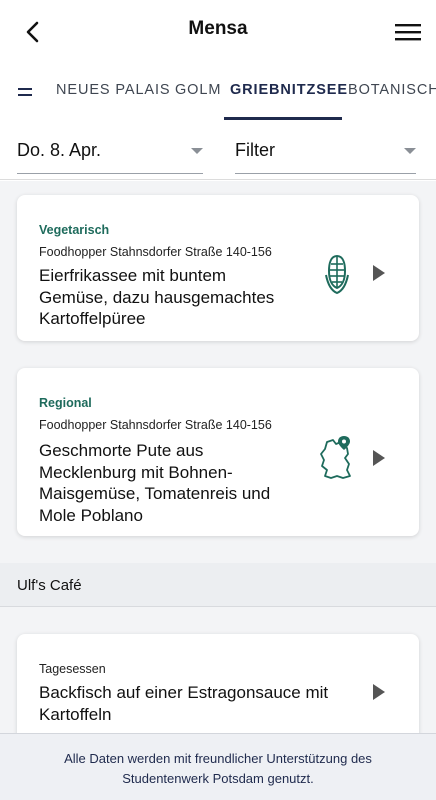 This screenshot has width=436, height=800. Describe the element at coordinates (337, 460) in the screenshot. I see `germany-map-pin-icon` at that location.